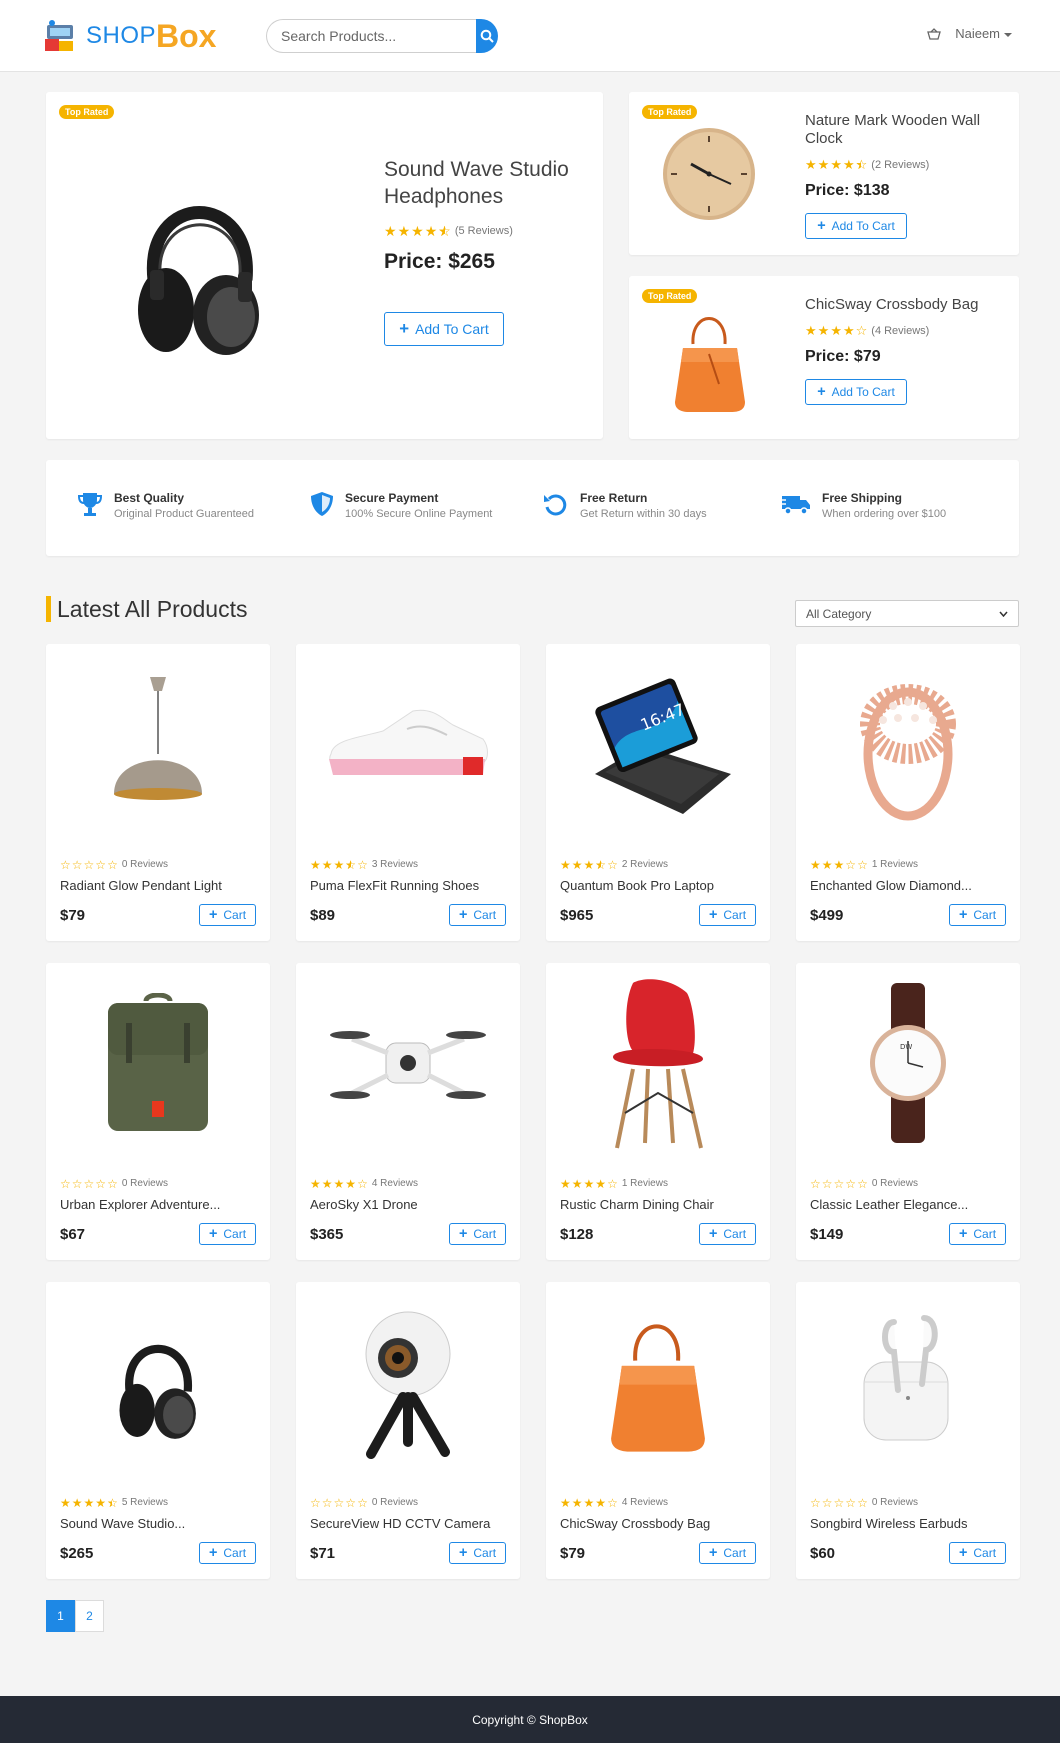  What do you see at coordinates (530, 1719) in the screenshot?
I see `footer: Copyright © ShopBox` at bounding box center [530, 1719].